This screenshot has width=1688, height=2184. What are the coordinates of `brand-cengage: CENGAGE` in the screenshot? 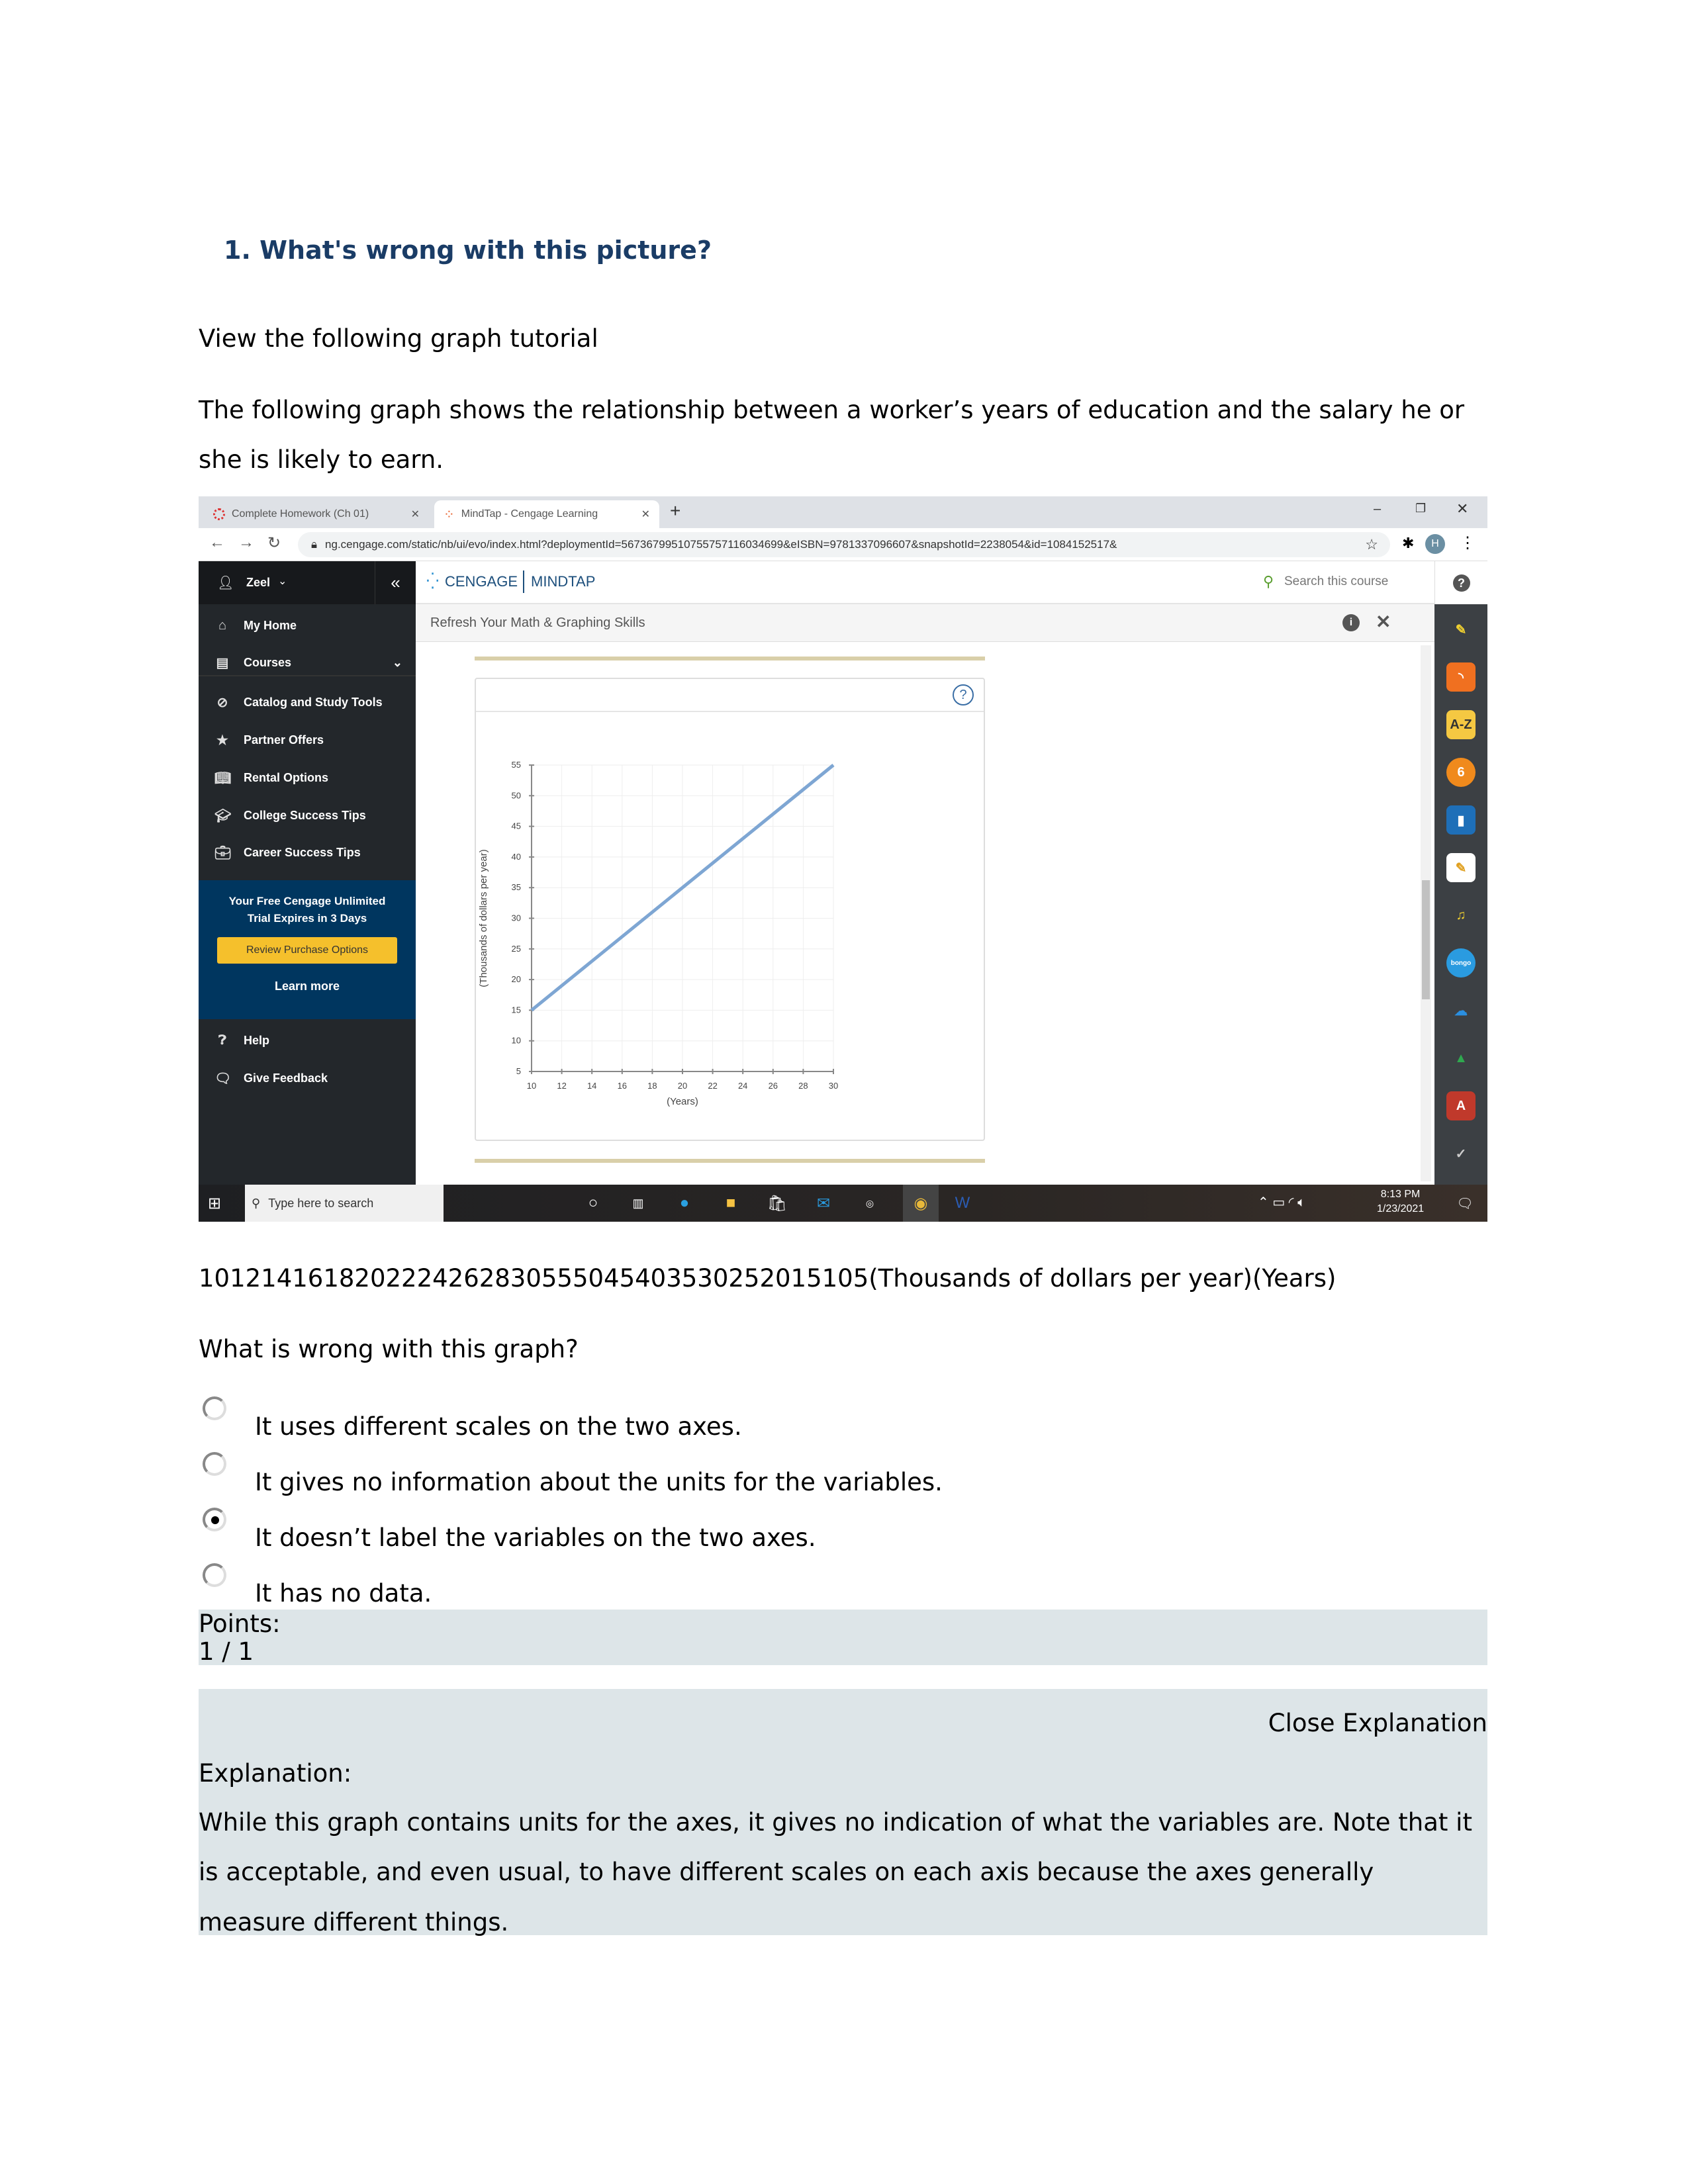 It's located at (481, 581).